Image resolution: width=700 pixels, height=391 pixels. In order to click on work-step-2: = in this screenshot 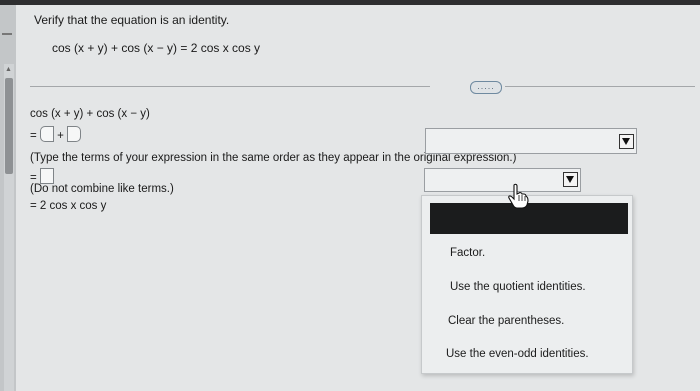, I will do `click(42, 176)`.